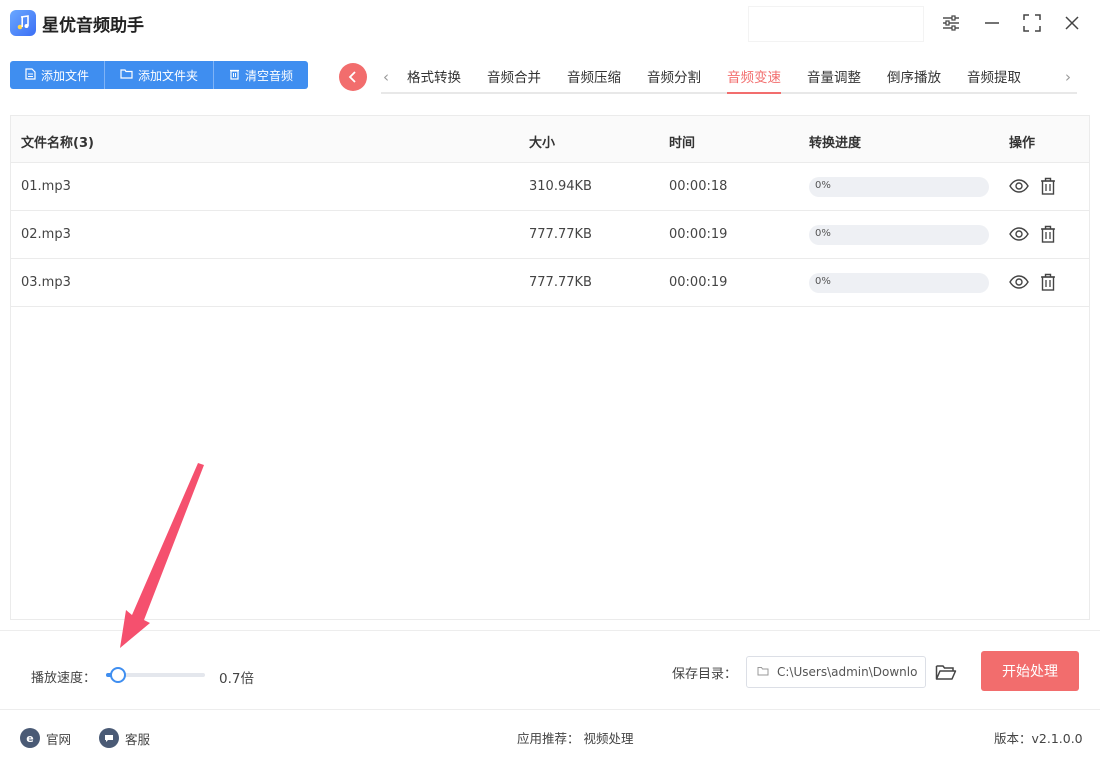  I want to click on chat-bubble-icon, so click(109, 738).